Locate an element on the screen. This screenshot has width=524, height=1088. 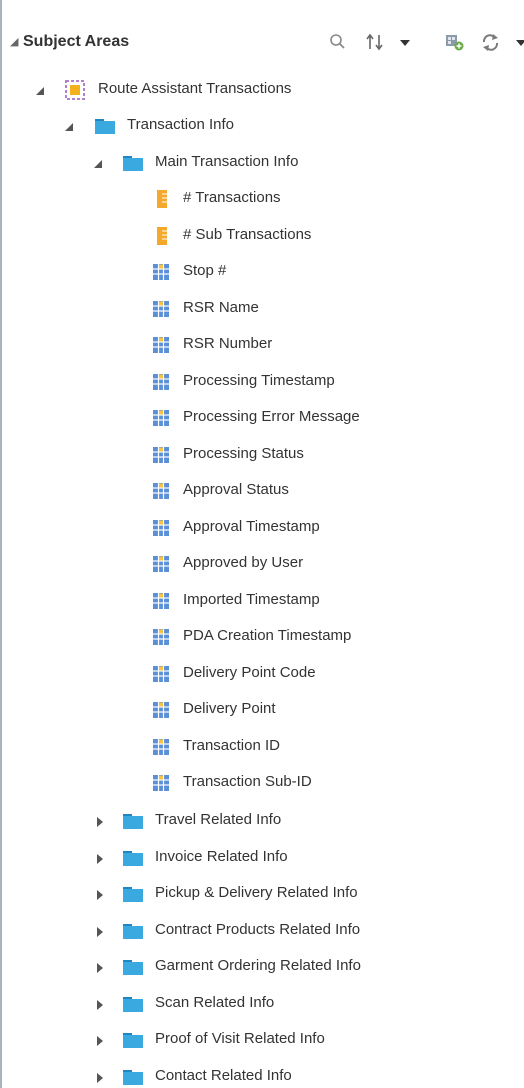
tree-folder-collapsed: Scan Related Info is located at coordinates (263, 1004).